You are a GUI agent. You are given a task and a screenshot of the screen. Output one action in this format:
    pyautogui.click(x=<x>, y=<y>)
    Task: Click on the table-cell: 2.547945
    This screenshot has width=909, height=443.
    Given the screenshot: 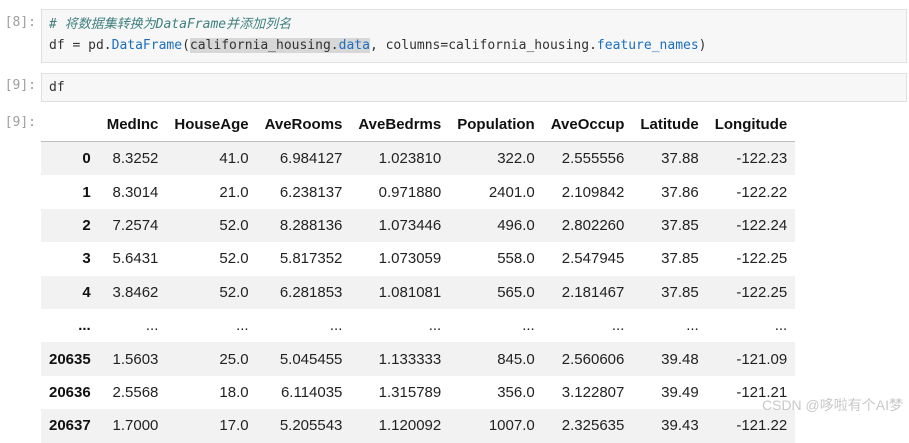 What is the action you would take?
    pyautogui.click(x=593, y=259)
    